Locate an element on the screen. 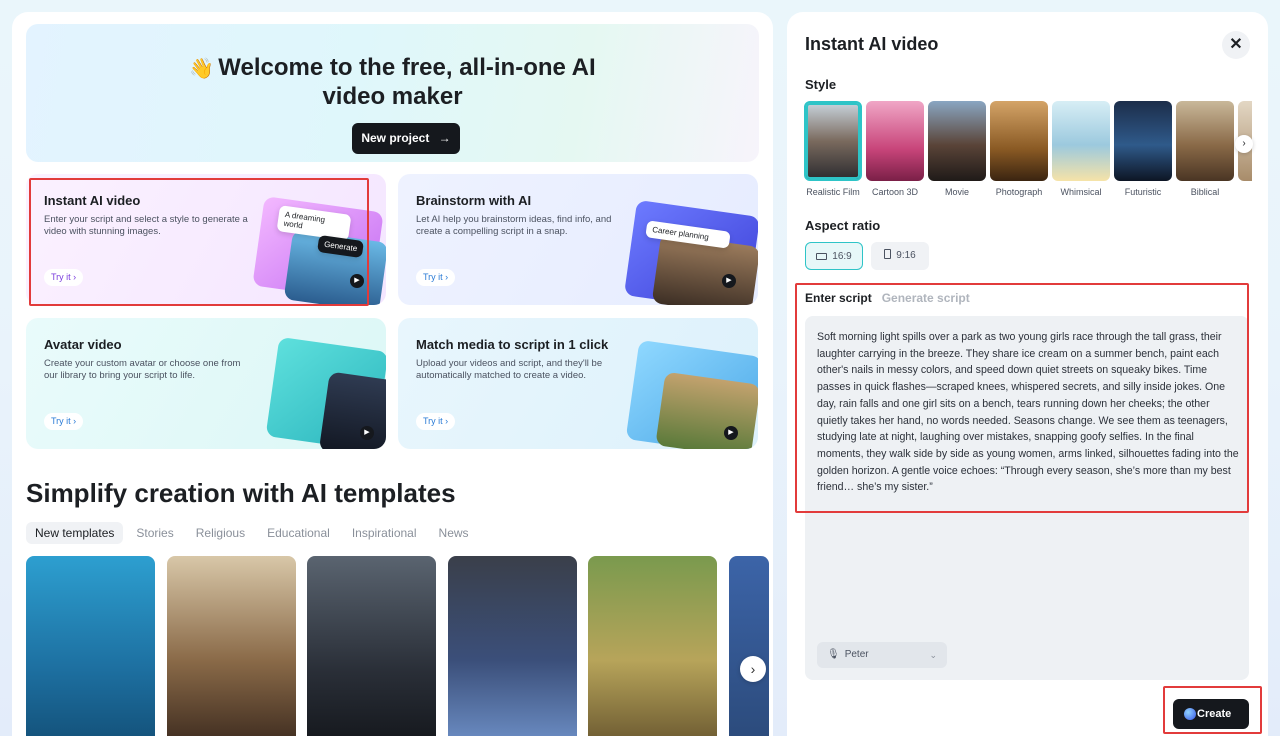  style-biblical: Biblical is located at coordinates (1205, 149).